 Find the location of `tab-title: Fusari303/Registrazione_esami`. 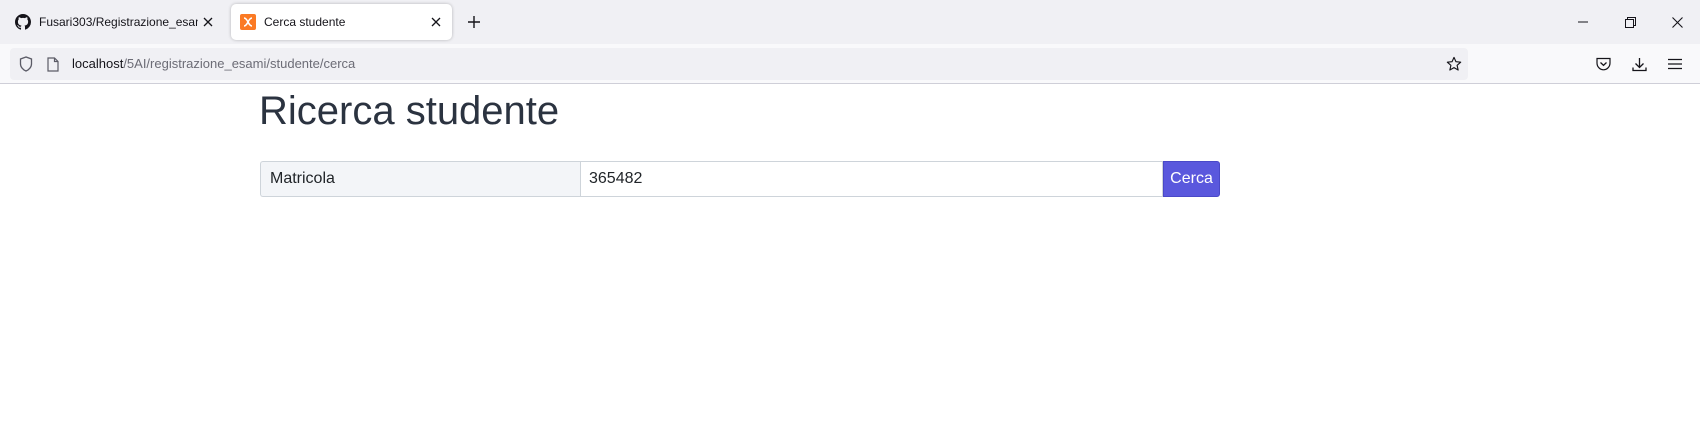

tab-title: Fusari303/Registrazione_esami is located at coordinates (118, 22).